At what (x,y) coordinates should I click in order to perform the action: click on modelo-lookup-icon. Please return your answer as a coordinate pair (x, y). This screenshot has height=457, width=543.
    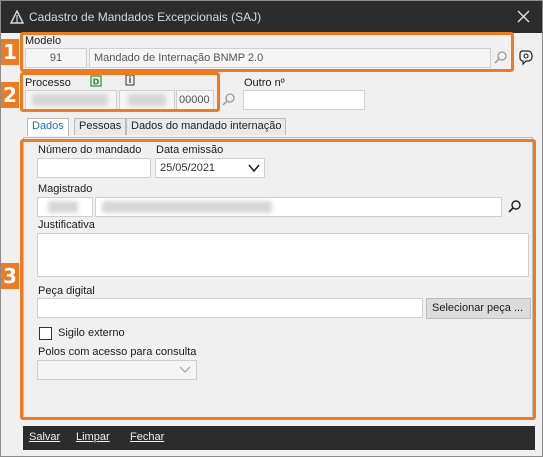
    Looking at the image, I should click on (526, 57).